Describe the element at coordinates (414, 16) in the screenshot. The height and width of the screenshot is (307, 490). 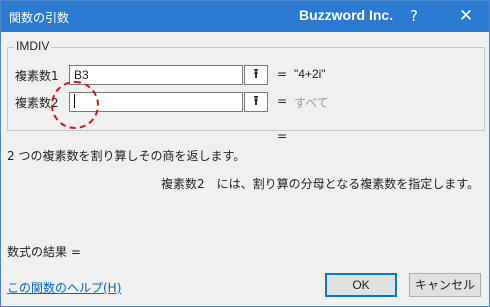
I see `help-icon: ?` at that location.